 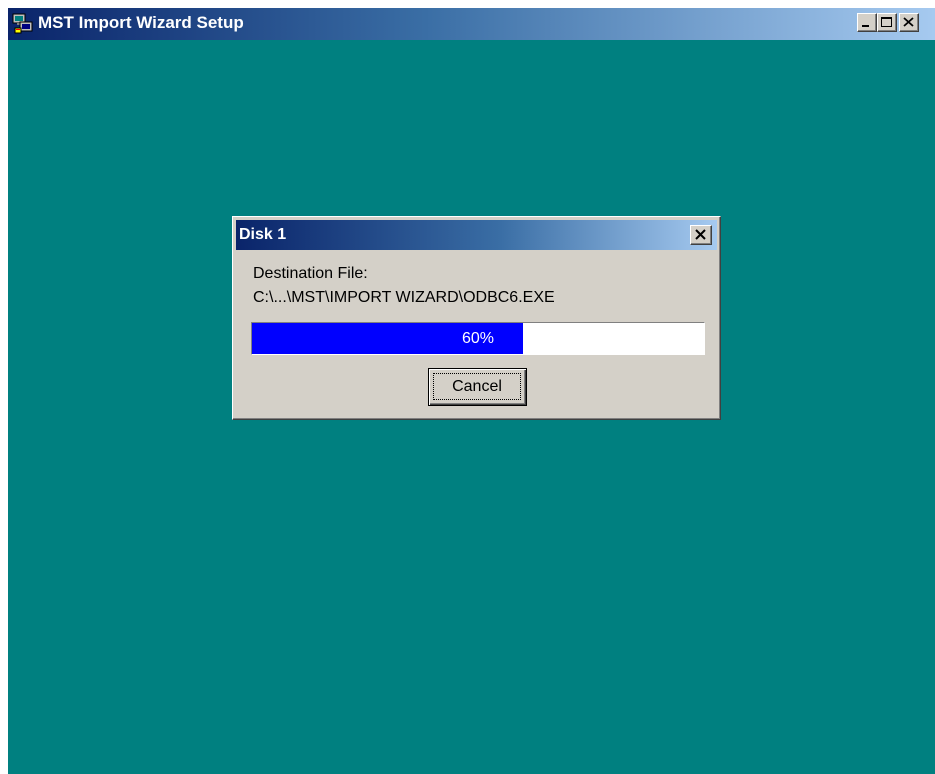 I want to click on close-button, so click(x=909, y=22).